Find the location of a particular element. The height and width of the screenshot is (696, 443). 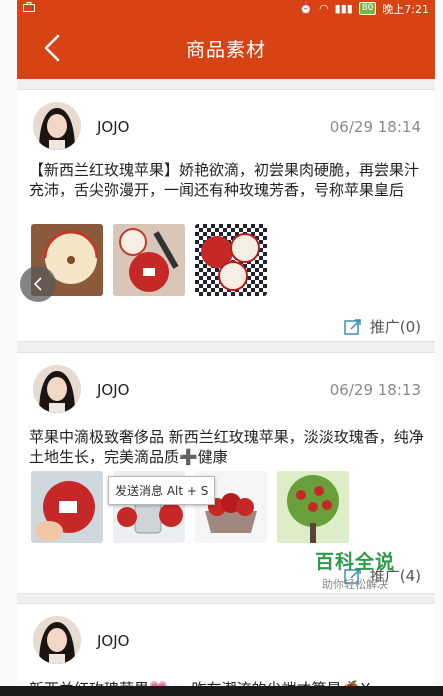

post-time: 06/29 18:13 is located at coordinates (375, 390).